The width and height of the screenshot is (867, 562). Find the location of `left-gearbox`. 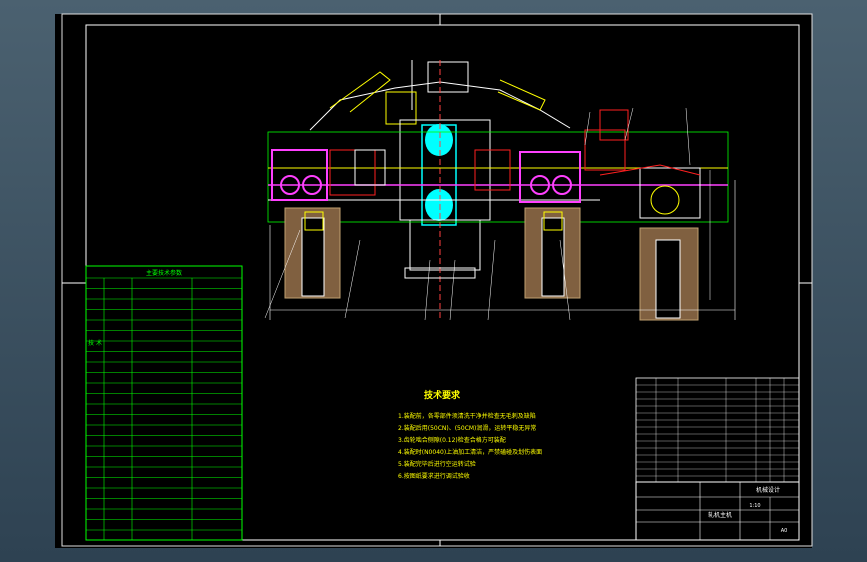

left-gearbox is located at coordinates (299, 175).